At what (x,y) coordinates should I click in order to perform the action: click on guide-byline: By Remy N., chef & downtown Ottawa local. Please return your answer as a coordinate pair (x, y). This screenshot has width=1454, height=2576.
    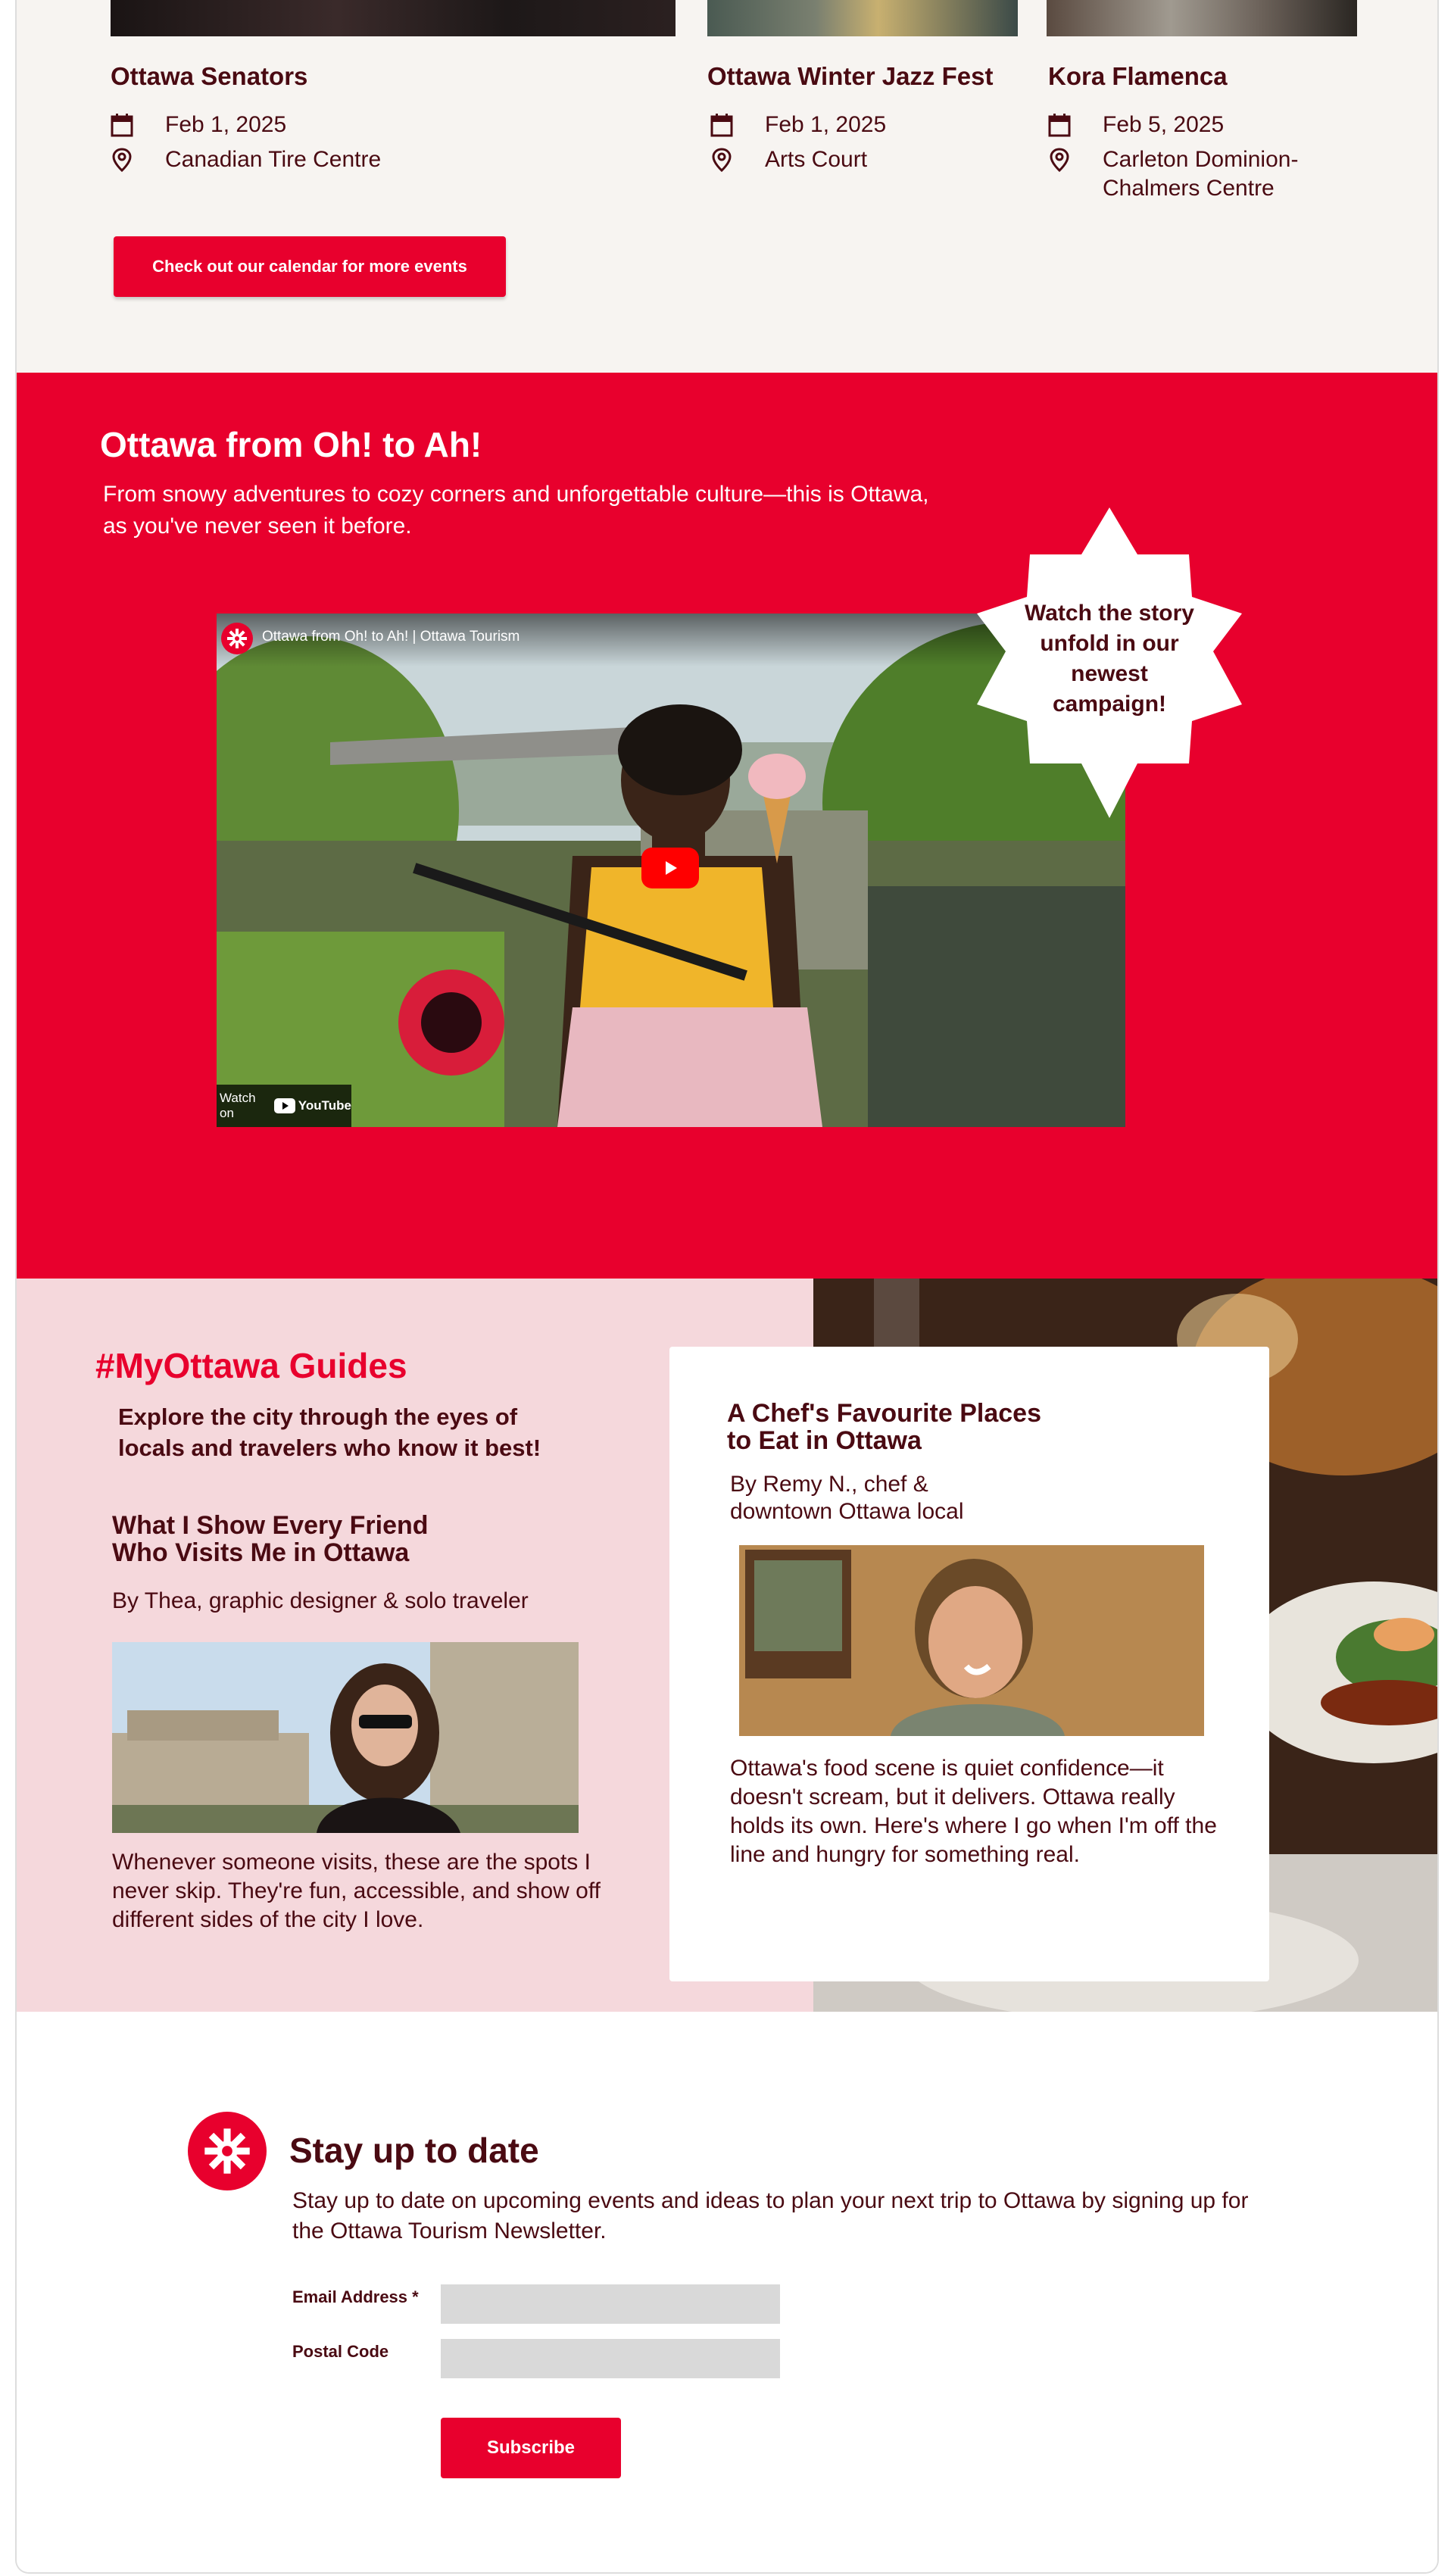
    Looking at the image, I should click on (847, 1498).